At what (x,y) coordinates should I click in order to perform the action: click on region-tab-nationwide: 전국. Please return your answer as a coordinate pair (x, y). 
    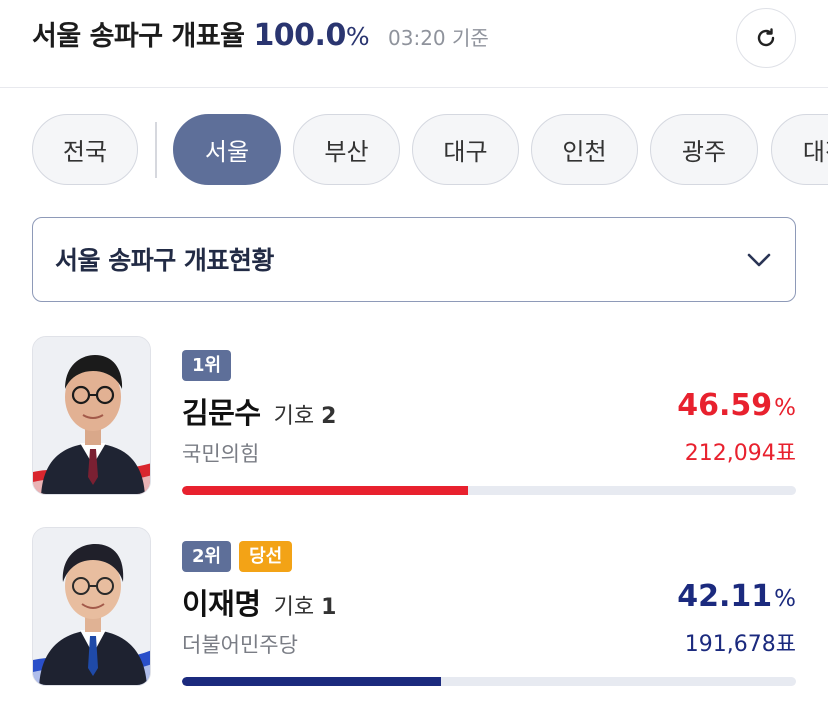
    Looking at the image, I should click on (85, 149).